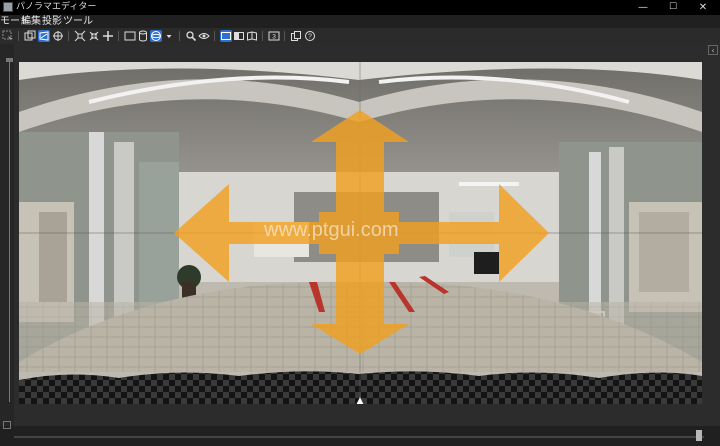 The width and height of the screenshot is (720, 446). I want to click on cylinder-icon, so click(143, 36).